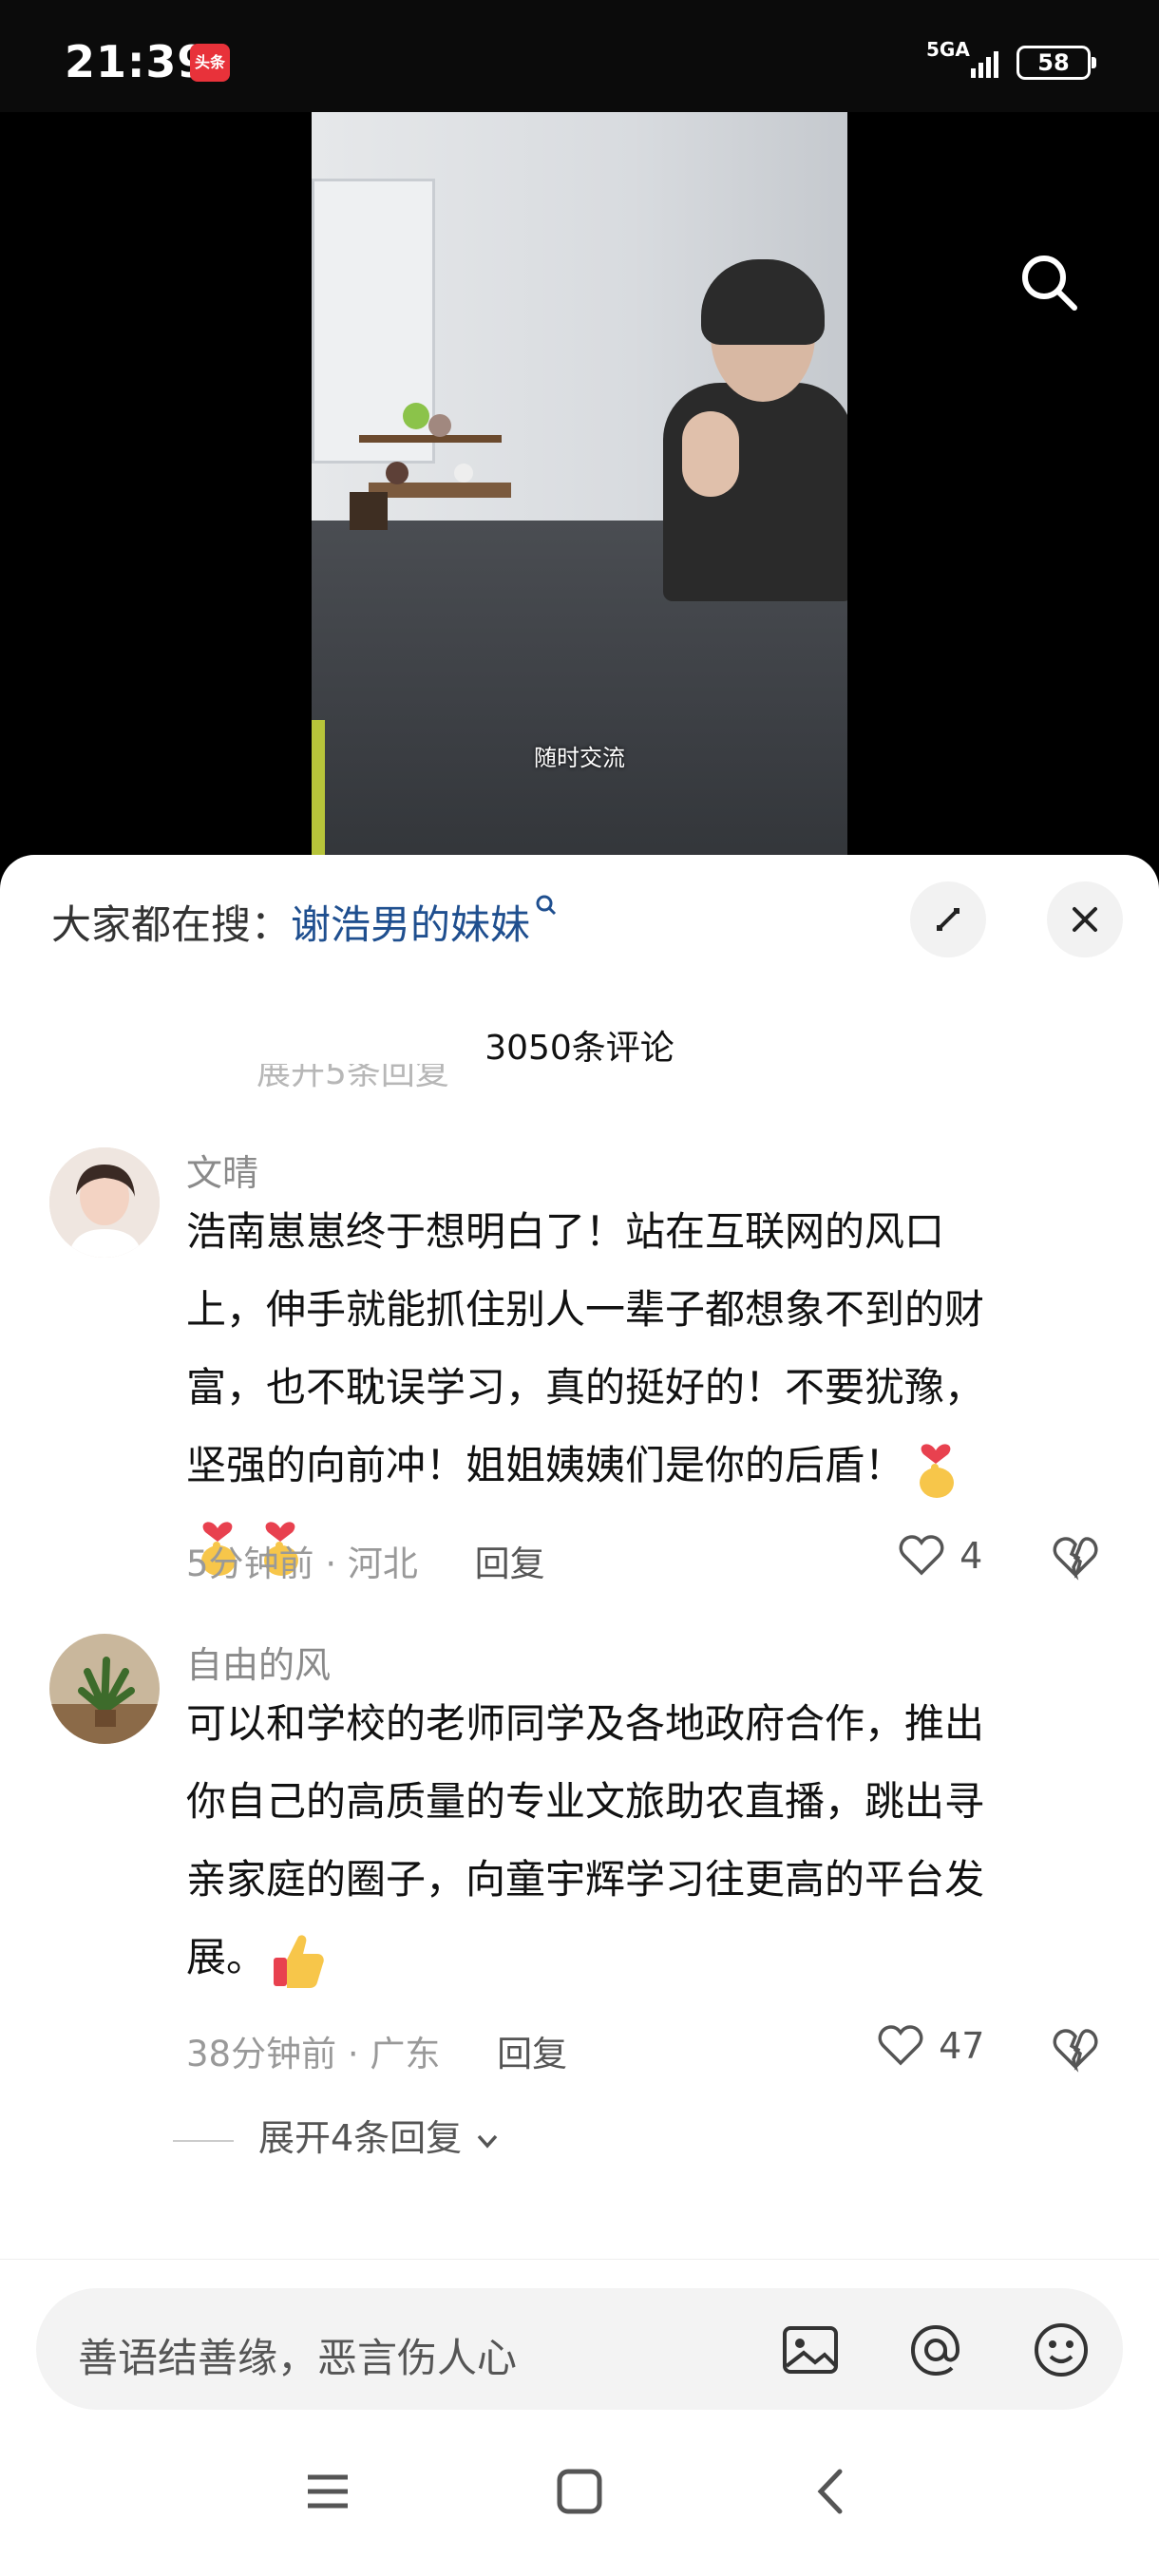 The image size is (1159, 2576). What do you see at coordinates (929, 2046) in the screenshot?
I see `like-button: 47` at bounding box center [929, 2046].